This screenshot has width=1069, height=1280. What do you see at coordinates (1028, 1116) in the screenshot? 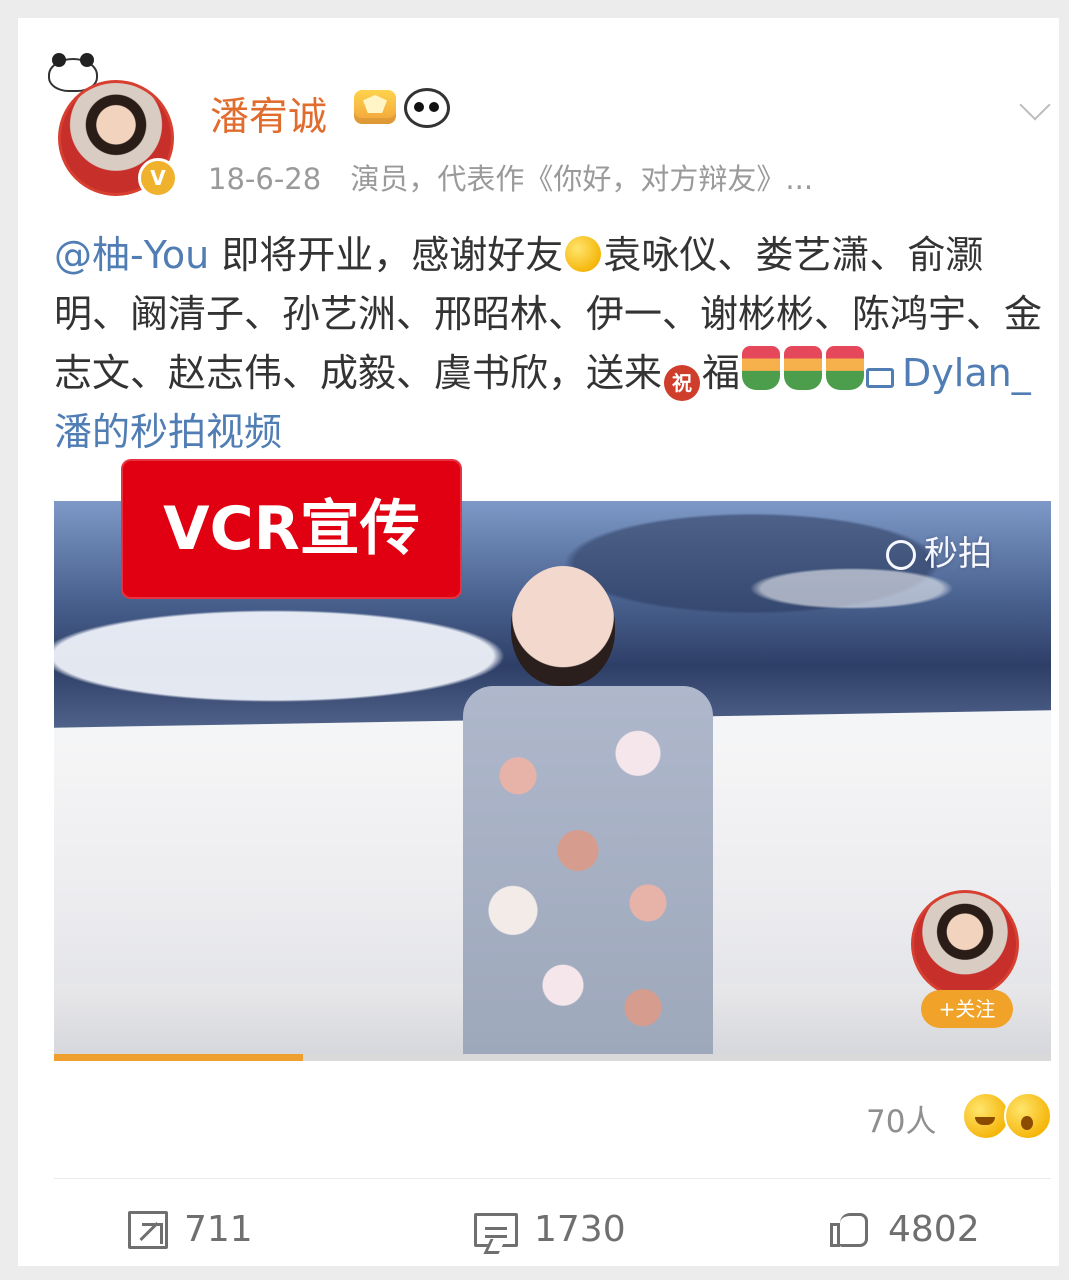
I see `surprised-reaction-icon` at bounding box center [1028, 1116].